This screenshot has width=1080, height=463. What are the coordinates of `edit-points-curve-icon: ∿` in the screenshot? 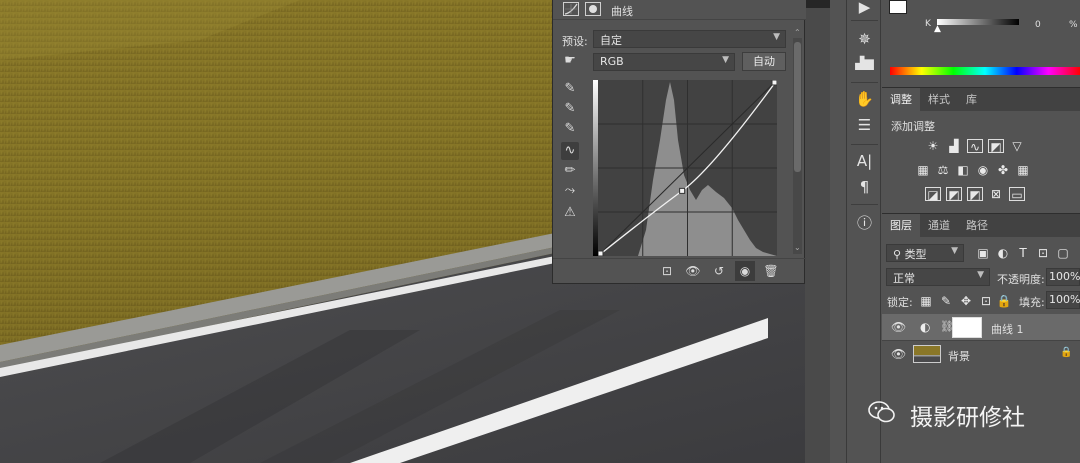 It's located at (570, 151).